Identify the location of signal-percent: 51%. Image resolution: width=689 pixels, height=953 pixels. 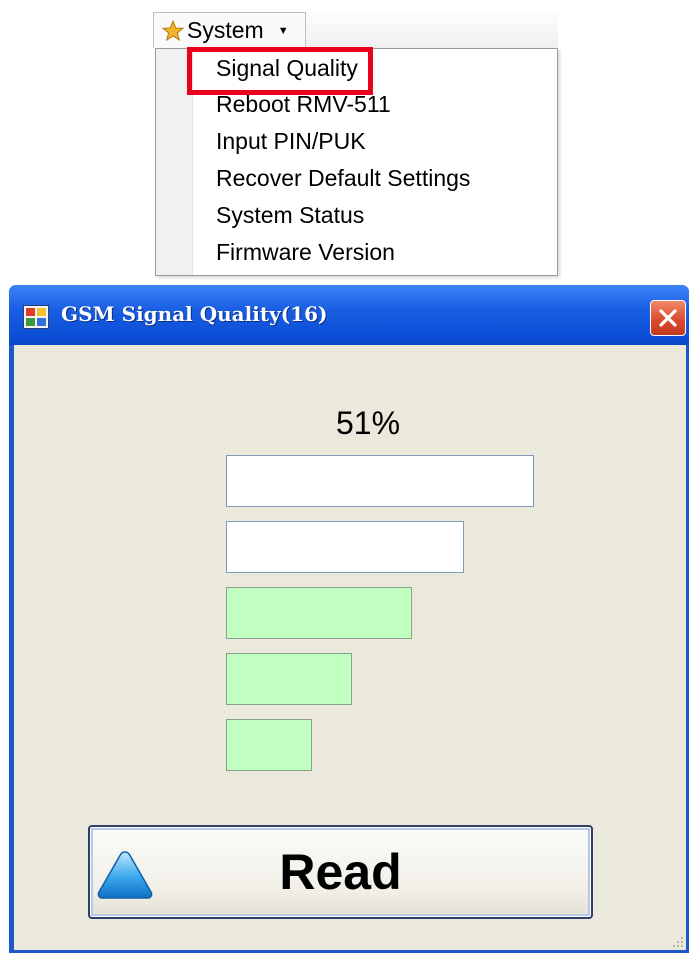
(368, 423).